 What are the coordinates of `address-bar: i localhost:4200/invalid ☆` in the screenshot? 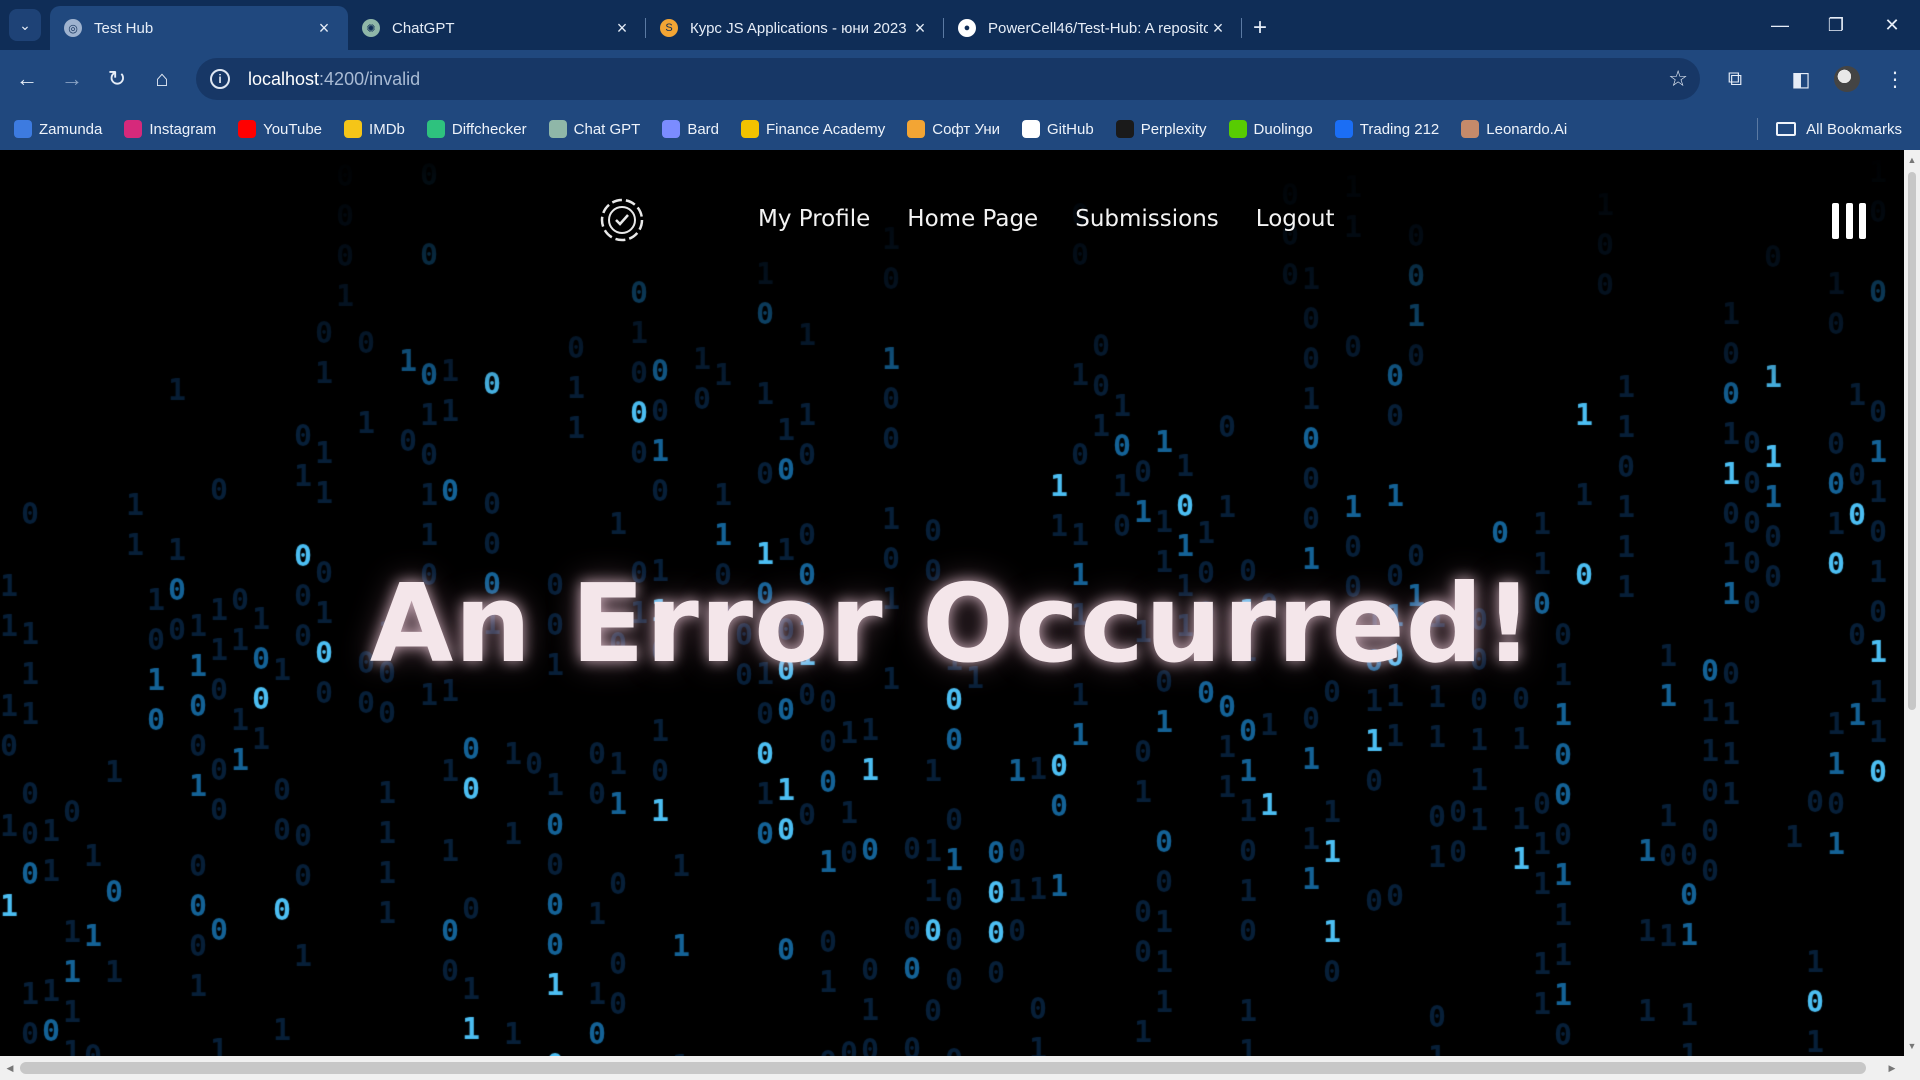 It's located at (948, 79).